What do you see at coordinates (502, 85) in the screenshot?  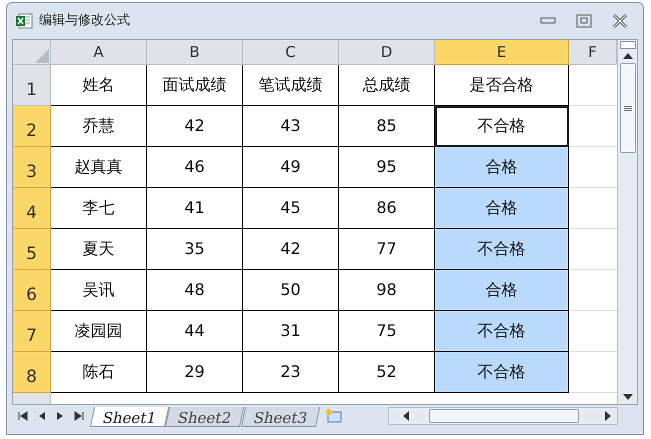 I see `table-cell: 是否合格` at bounding box center [502, 85].